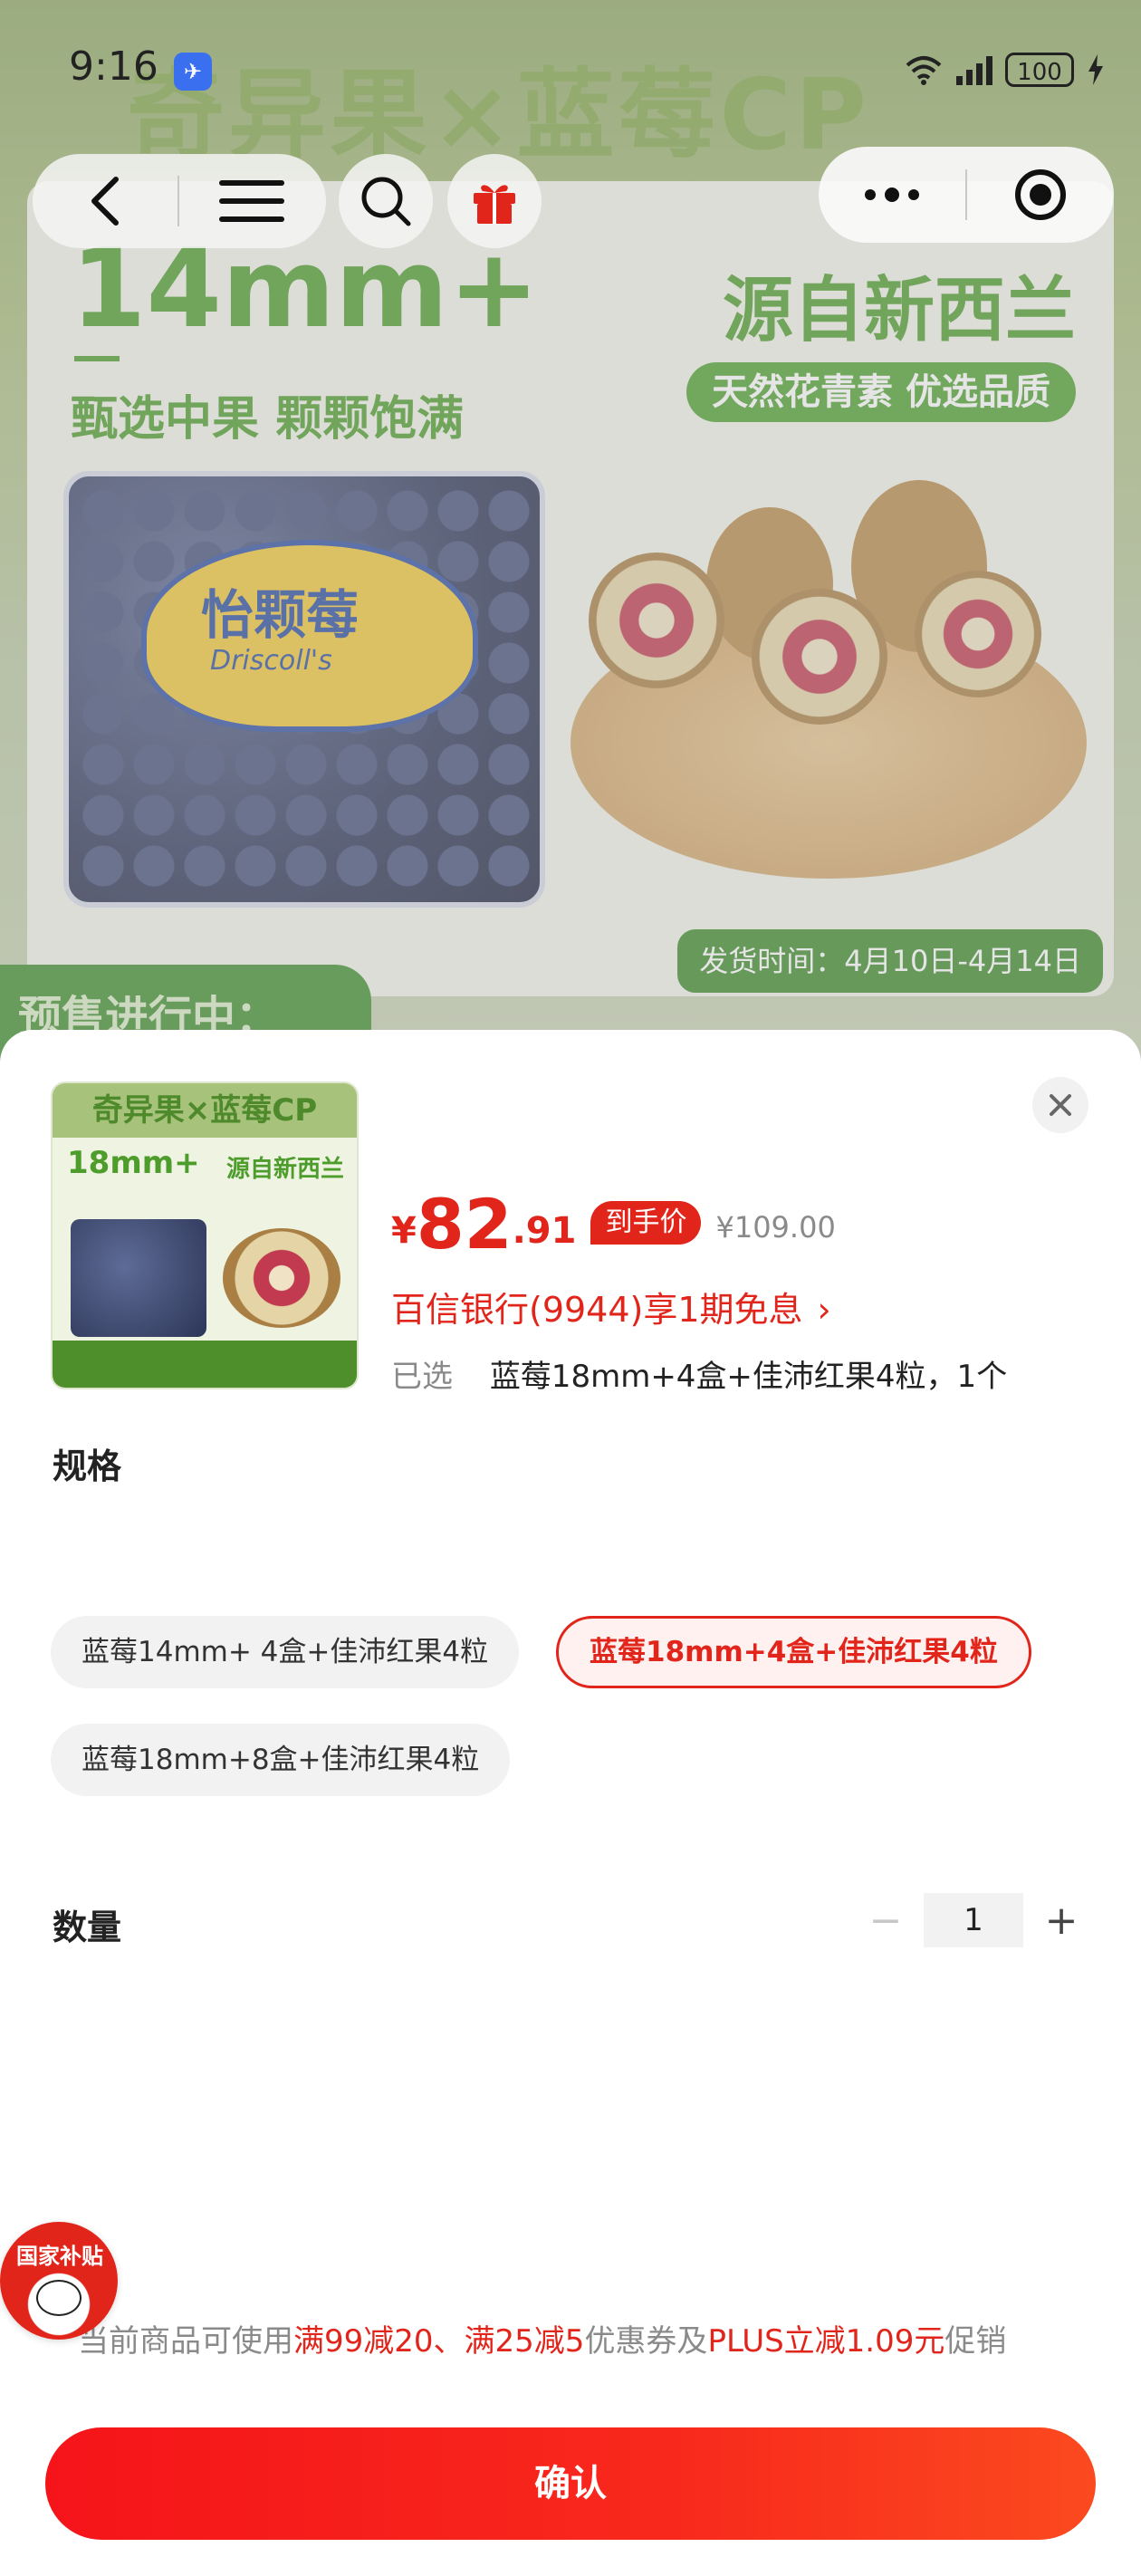  What do you see at coordinates (966, 195) in the screenshot?
I see `mini-program-capsule` at bounding box center [966, 195].